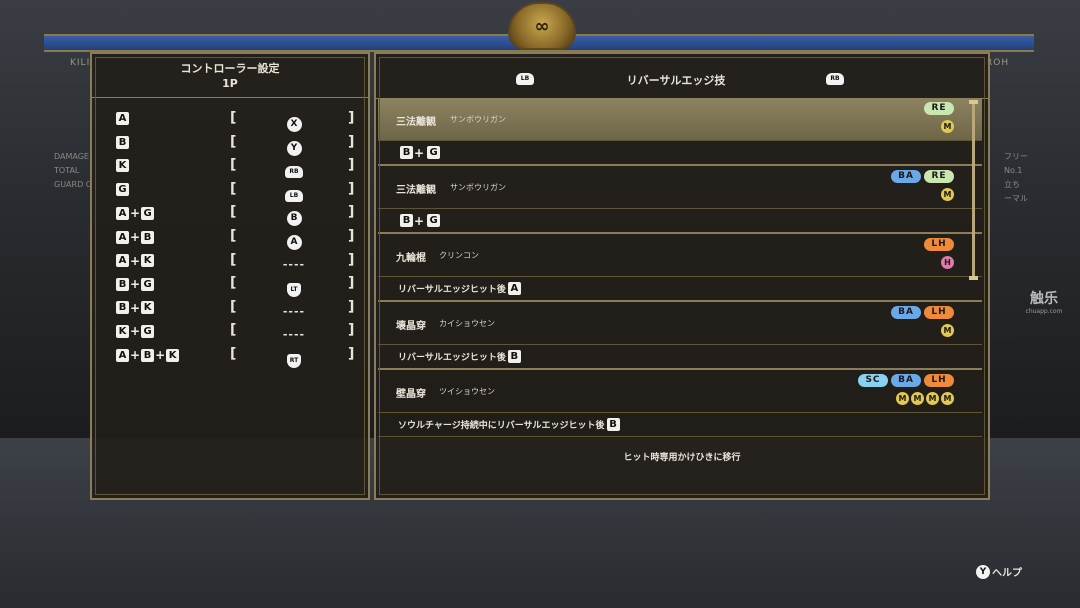 The height and width of the screenshot is (608, 1080). I want to click on pad-lt-trigger-icon: LT, so click(294, 287).